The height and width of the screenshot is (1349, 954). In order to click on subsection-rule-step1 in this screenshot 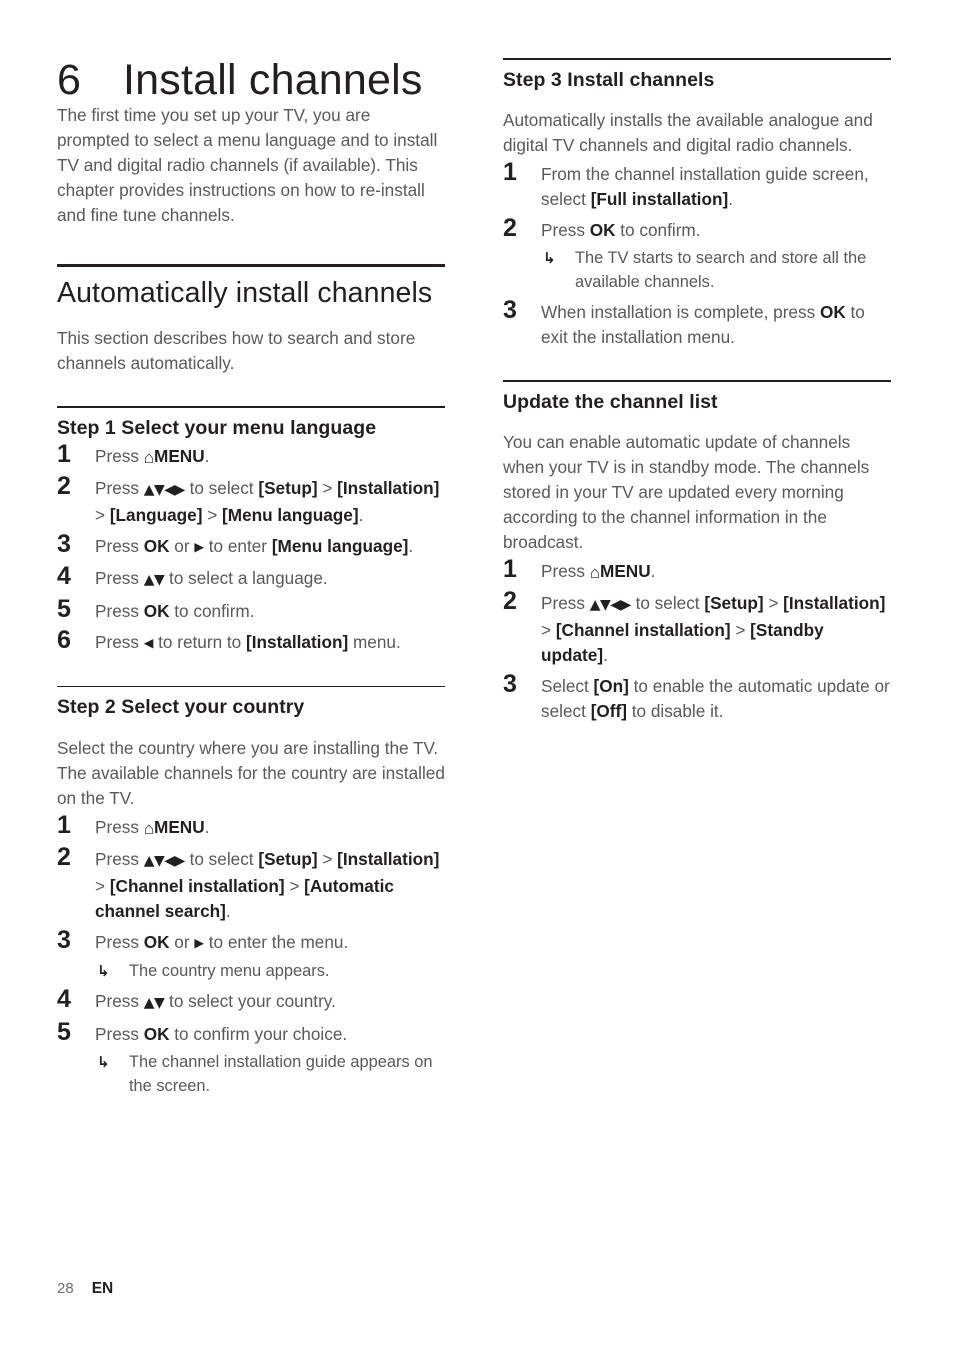, I will do `click(251, 406)`.